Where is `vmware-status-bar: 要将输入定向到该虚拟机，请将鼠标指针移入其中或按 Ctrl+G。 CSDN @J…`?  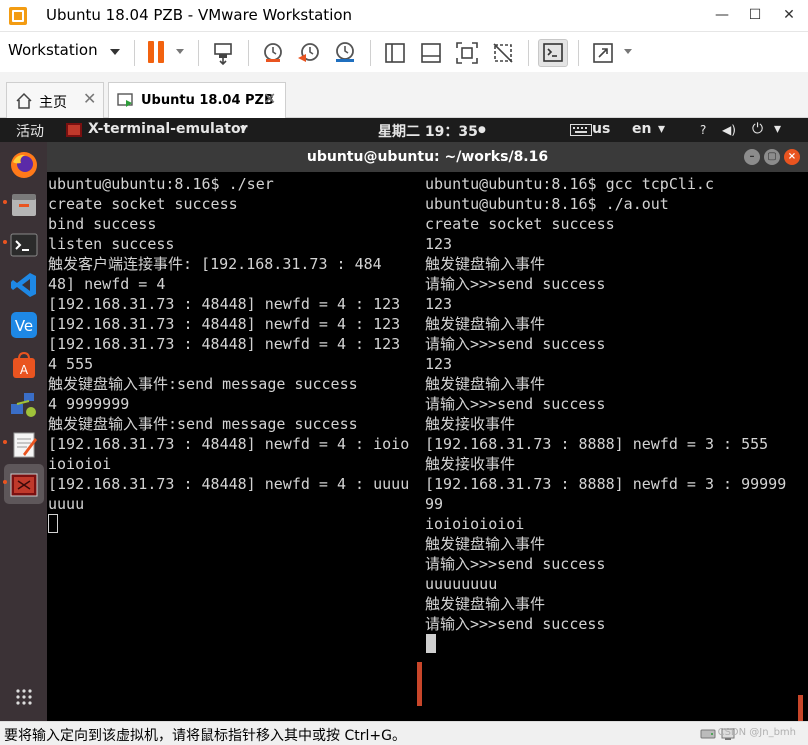
vmware-status-bar: 要将输入定向到该虚拟机，请将鼠标指针移入其中或按 Ctrl+G。 CSDN @J… is located at coordinates (404, 733).